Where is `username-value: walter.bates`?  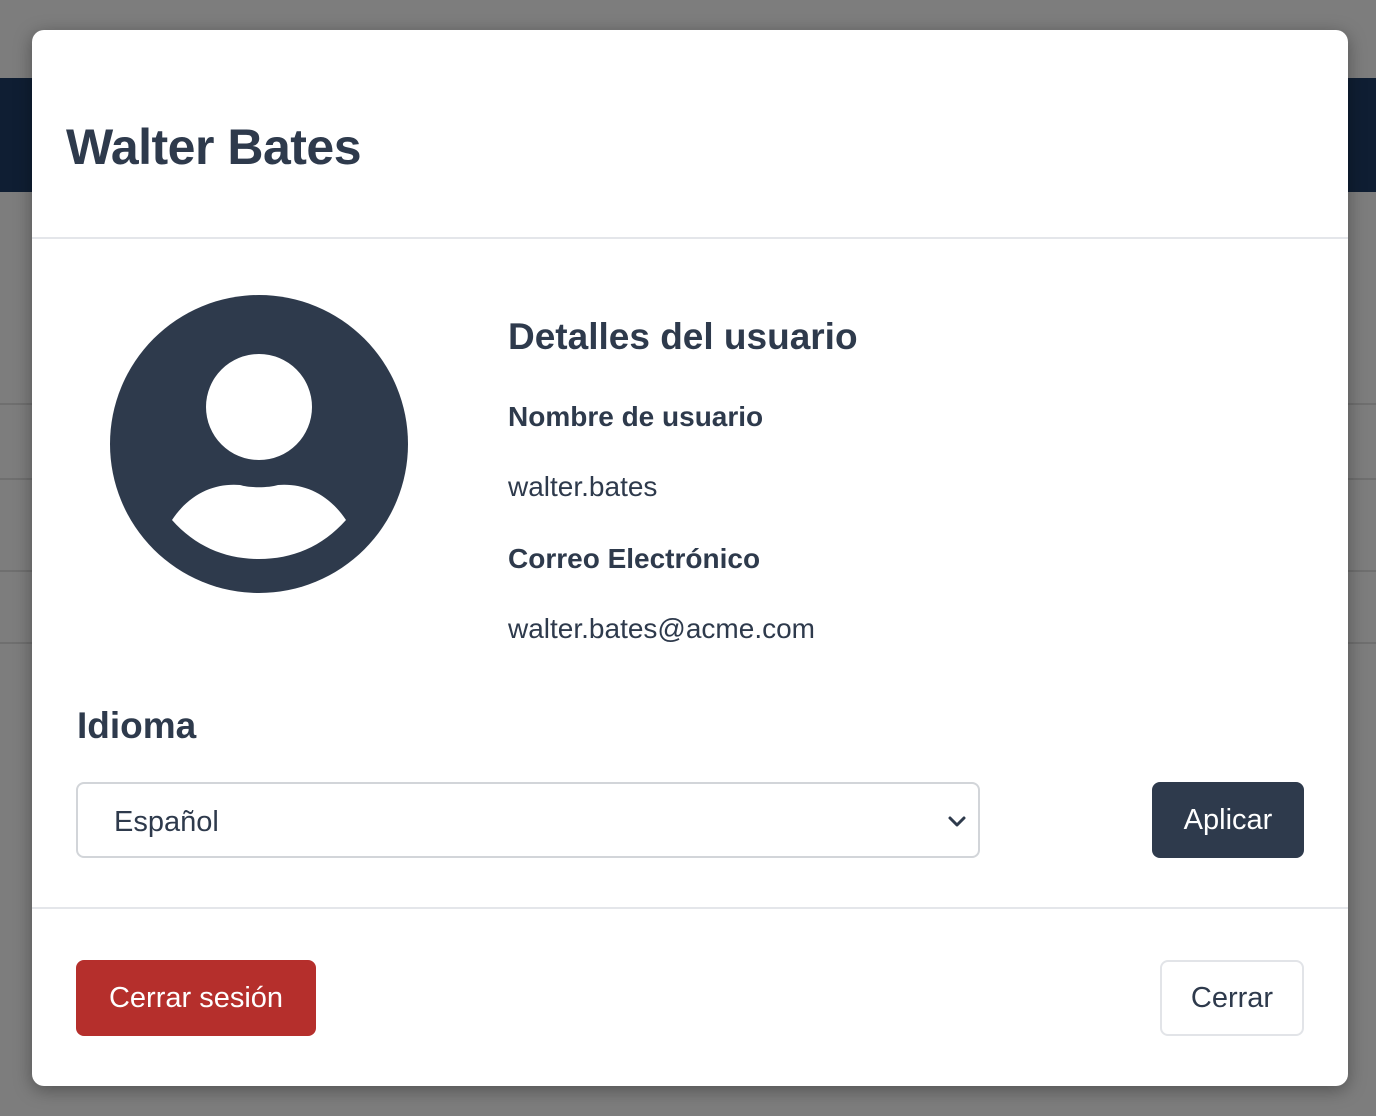
username-value: walter.bates is located at coordinates (583, 486).